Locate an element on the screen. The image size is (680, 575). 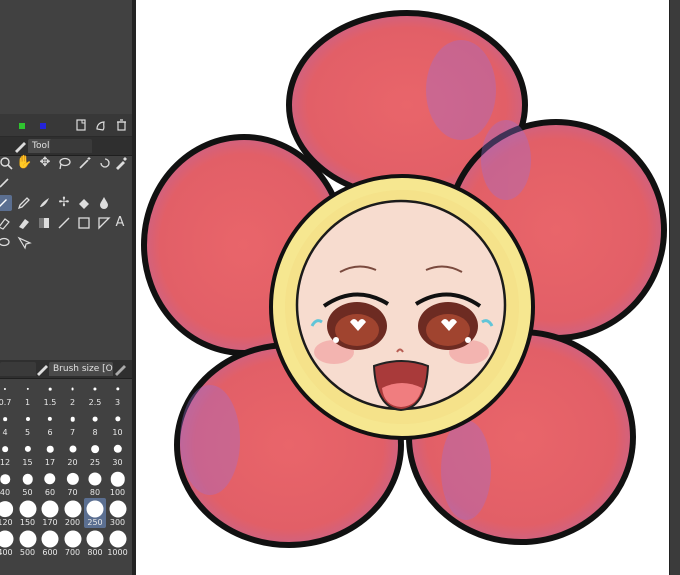
rotate-icon is located at coordinates (105, 163).